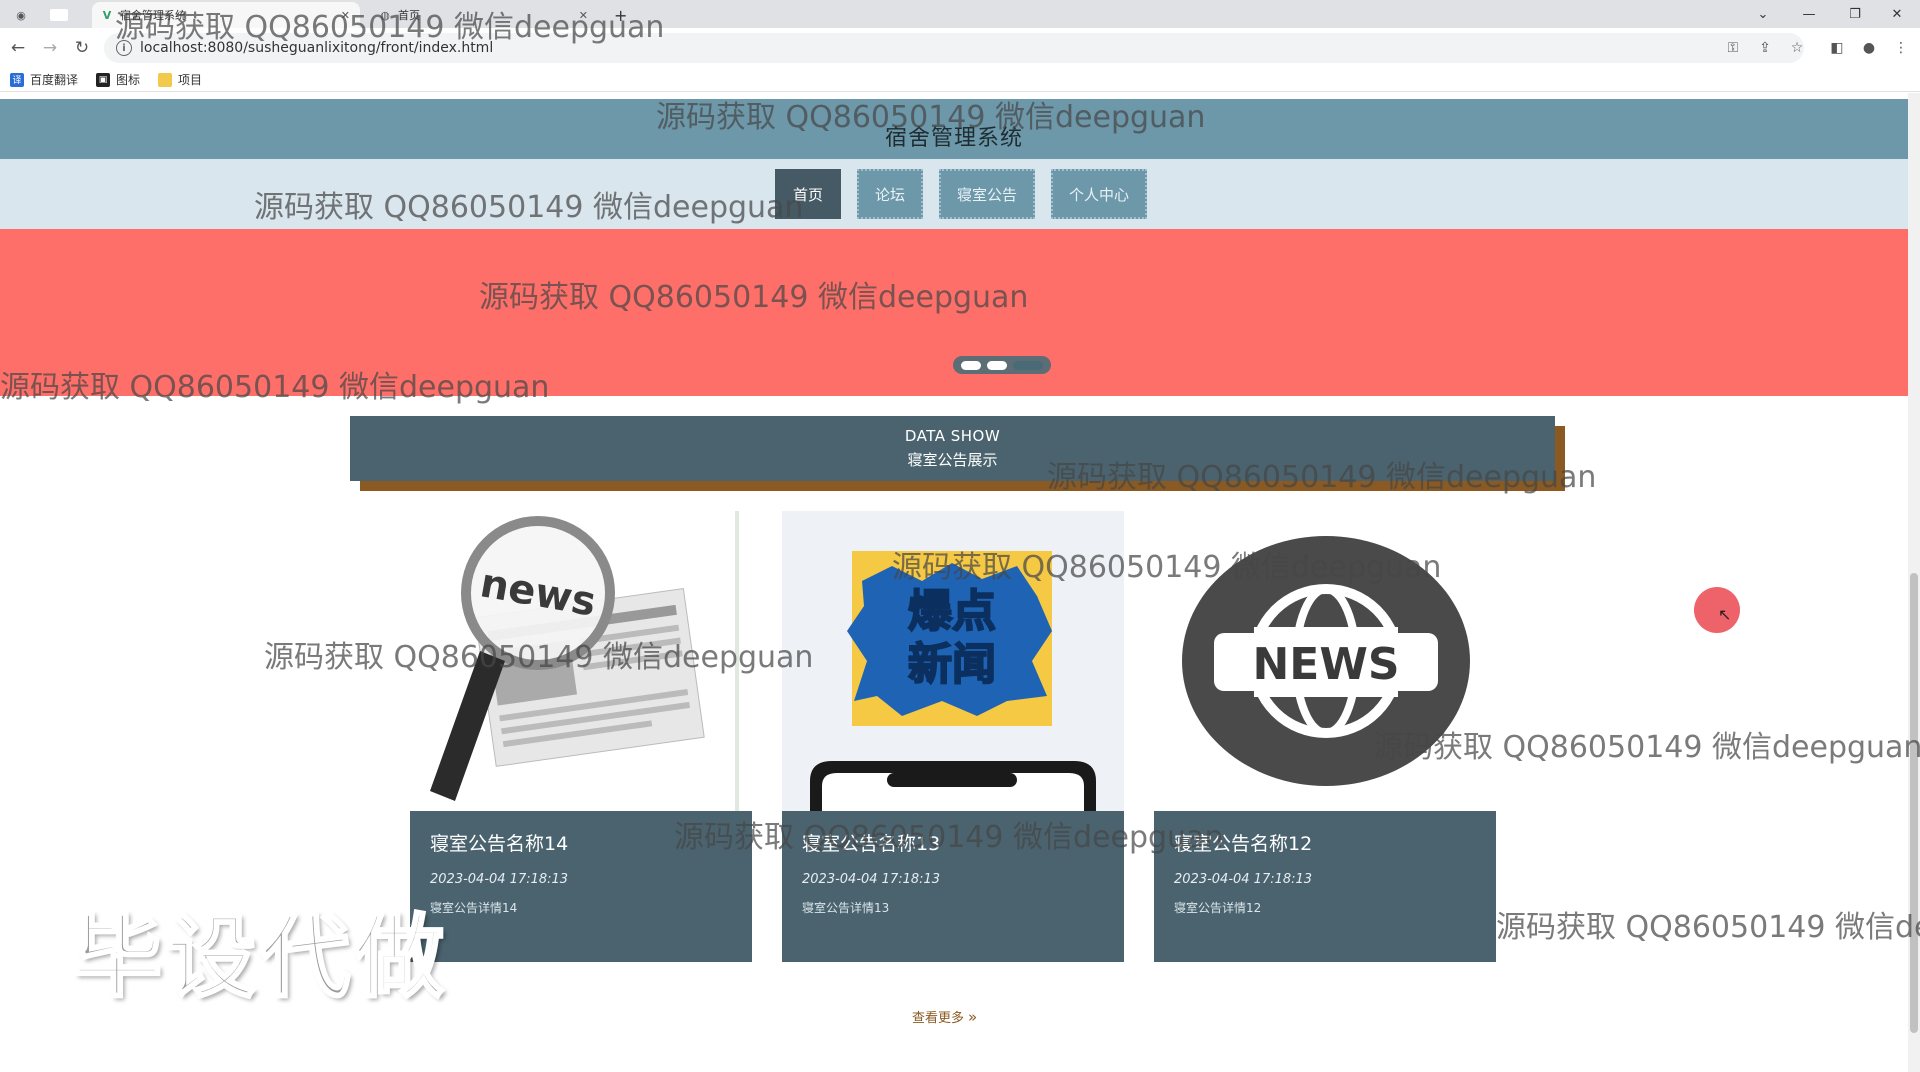 The image size is (1920, 1072). I want to click on site-title: 宿舍管理系统, so click(953, 138).